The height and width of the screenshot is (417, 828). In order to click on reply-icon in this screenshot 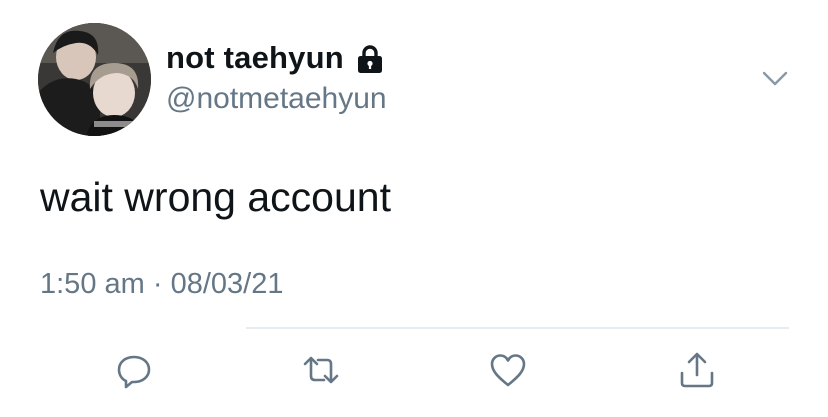, I will do `click(134, 370)`.